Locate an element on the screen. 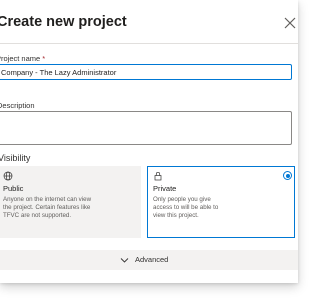 This screenshot has width=320, height=300. close-icon is located at coordinates (290, 23).